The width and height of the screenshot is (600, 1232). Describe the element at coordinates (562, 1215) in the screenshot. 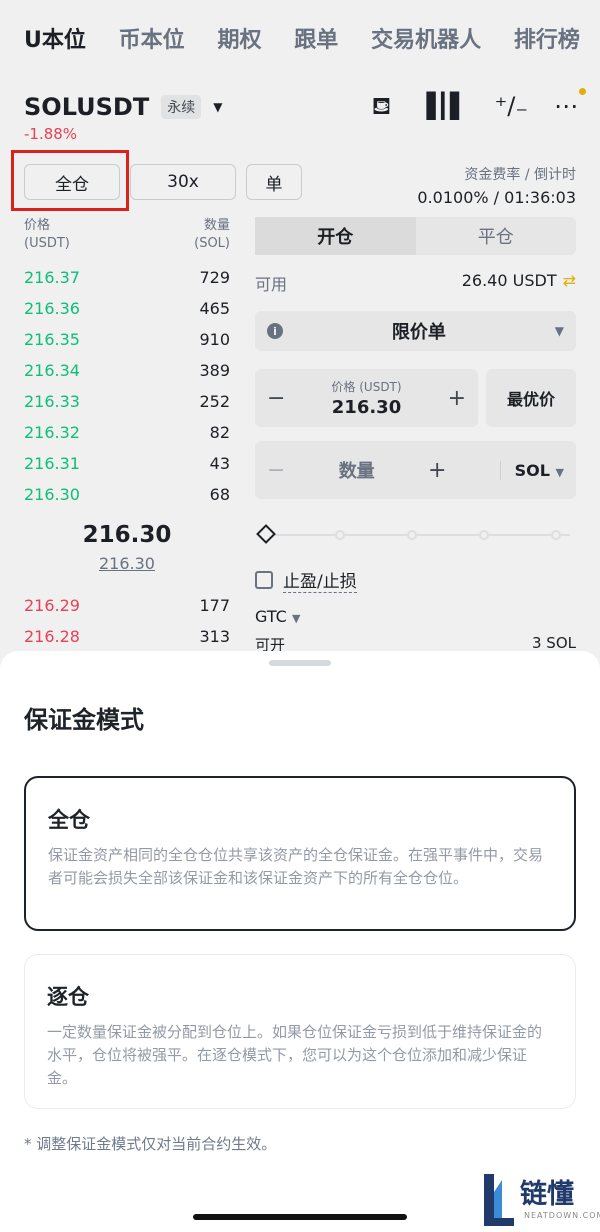

I see `watermark-subtext: NEATDOWN.COM` at that location.